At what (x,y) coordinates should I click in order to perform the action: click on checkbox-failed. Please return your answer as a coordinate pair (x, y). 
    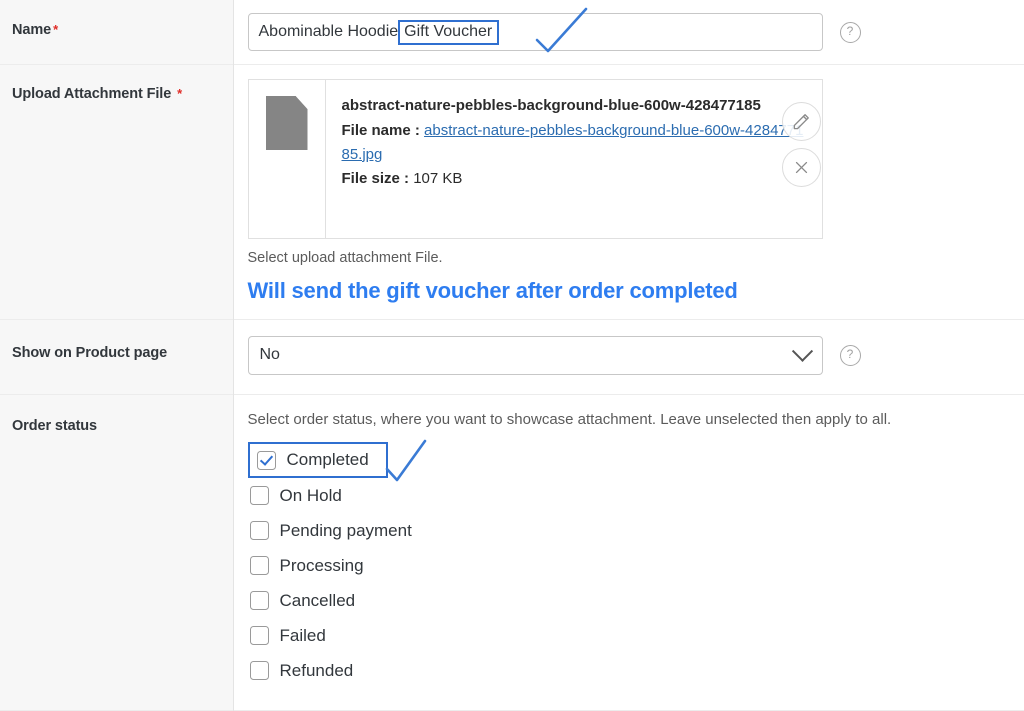
    Looking at the image, I should click on (259, 636).